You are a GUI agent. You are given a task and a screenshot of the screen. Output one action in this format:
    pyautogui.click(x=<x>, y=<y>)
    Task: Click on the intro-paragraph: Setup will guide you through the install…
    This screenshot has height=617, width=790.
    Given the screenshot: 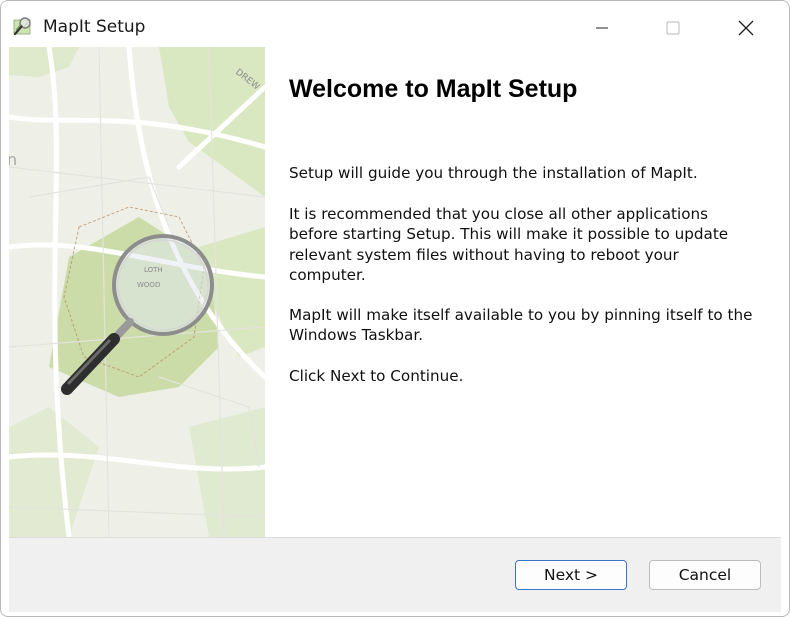 What is the action you would take?
    pyautogui.click(x=493, y=173)
    